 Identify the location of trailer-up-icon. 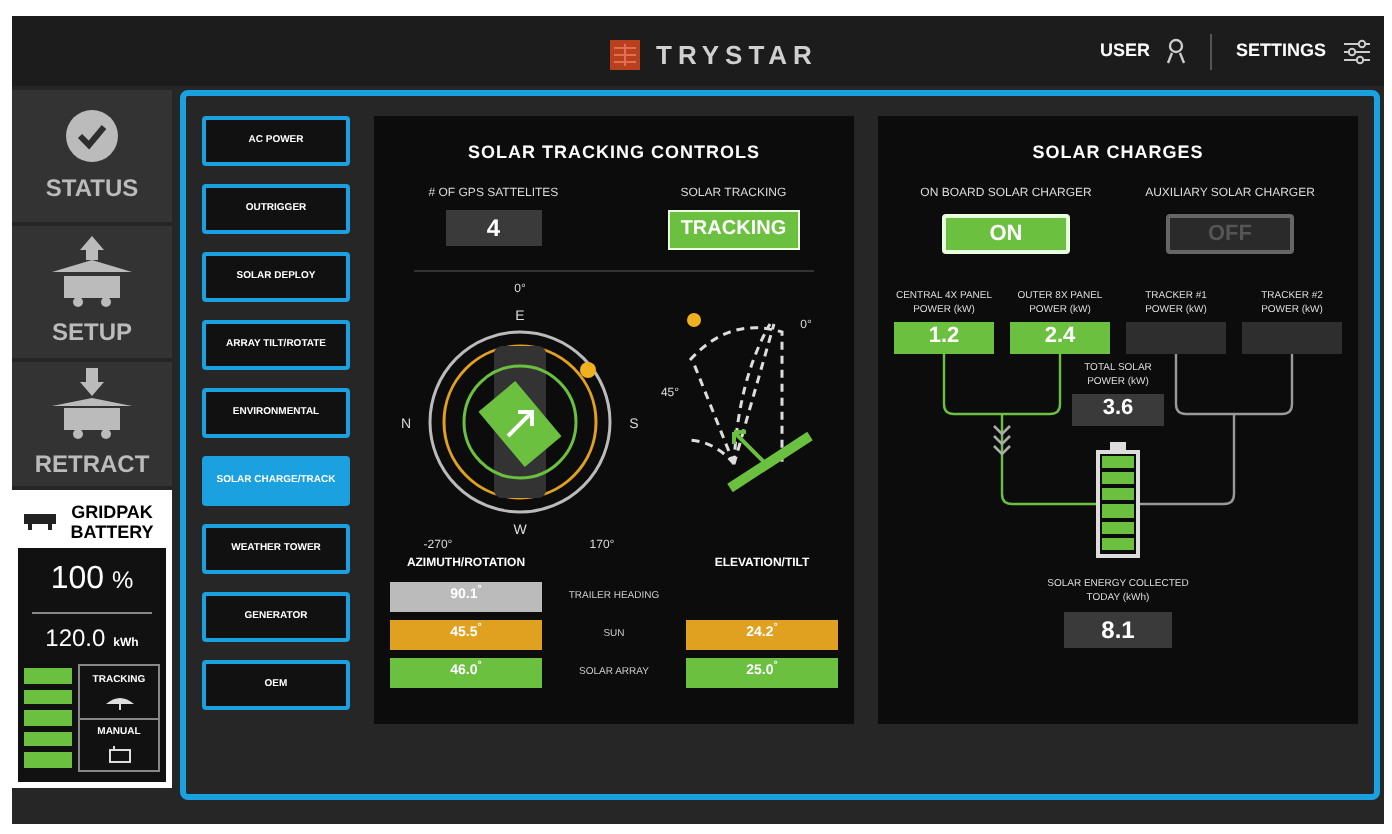
(92, 271).